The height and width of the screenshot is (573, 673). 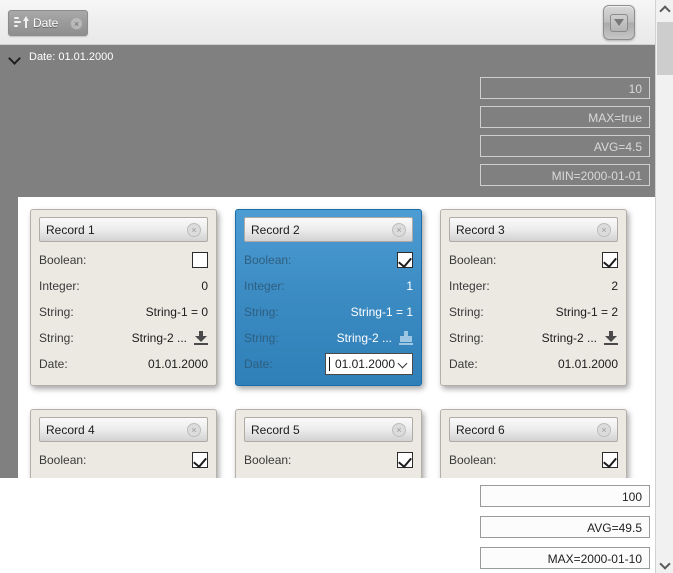 What do you see at coordinates (565, 175) in the screenshot?
I see `aggregate-min-date: MIN=2000-01-01` at bounding box center [565, 175].